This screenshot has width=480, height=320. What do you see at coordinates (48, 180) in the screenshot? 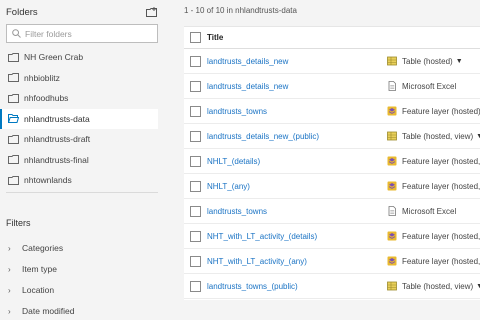
I see `folder-label: nhtownlands` at bounding box center [48, 180].